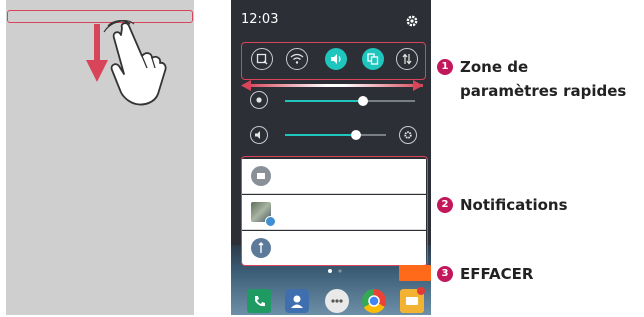 The image size is (644, 317). Describe the element at coordinates (421, 291) in the screenshot. I see `unread-badge` at that location.